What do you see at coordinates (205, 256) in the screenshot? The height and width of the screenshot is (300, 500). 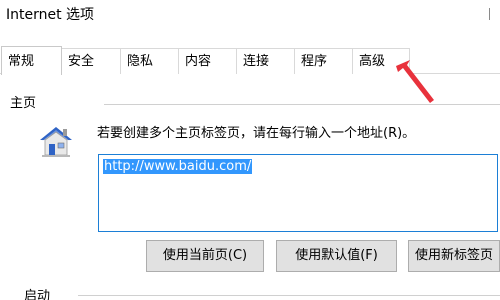 I see `use-current-page-button: 使用当前页(C)` at bounding box center [205, 256].